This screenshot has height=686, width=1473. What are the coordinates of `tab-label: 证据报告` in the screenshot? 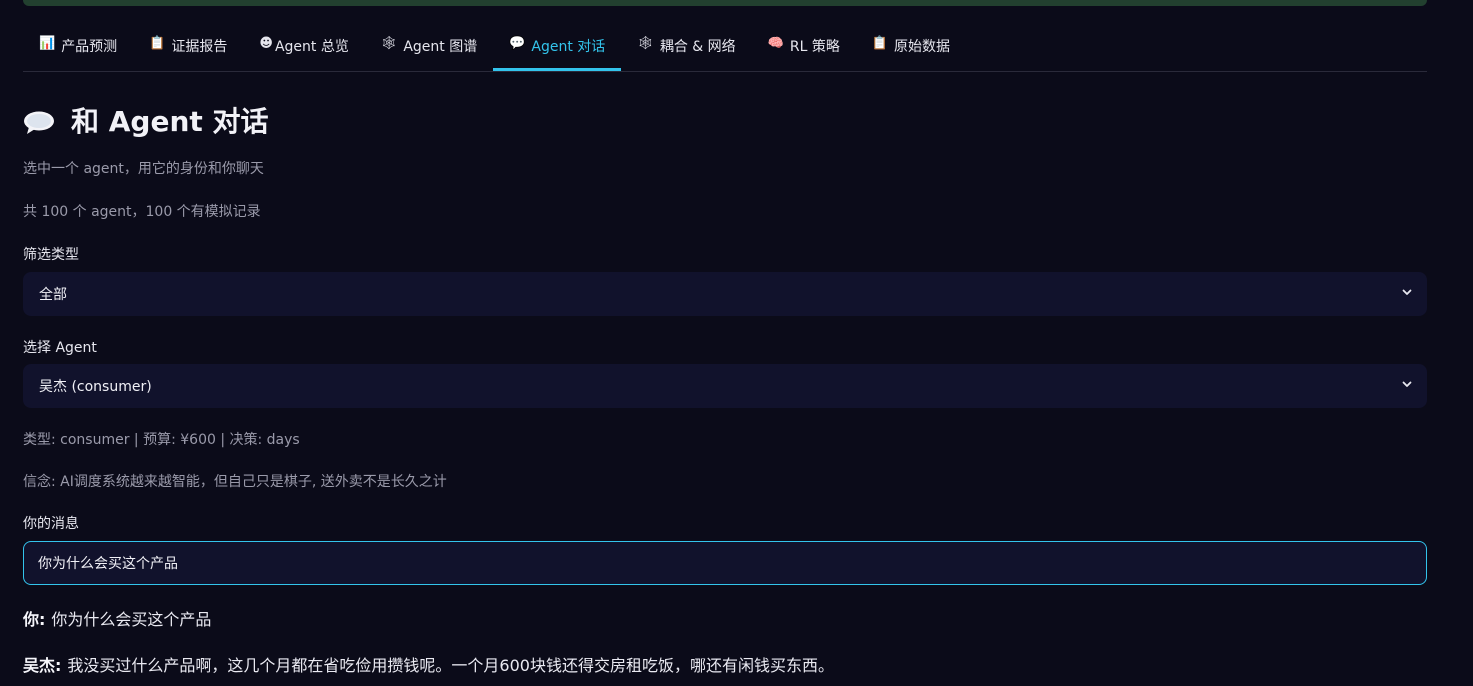 It's located at (199, 47).